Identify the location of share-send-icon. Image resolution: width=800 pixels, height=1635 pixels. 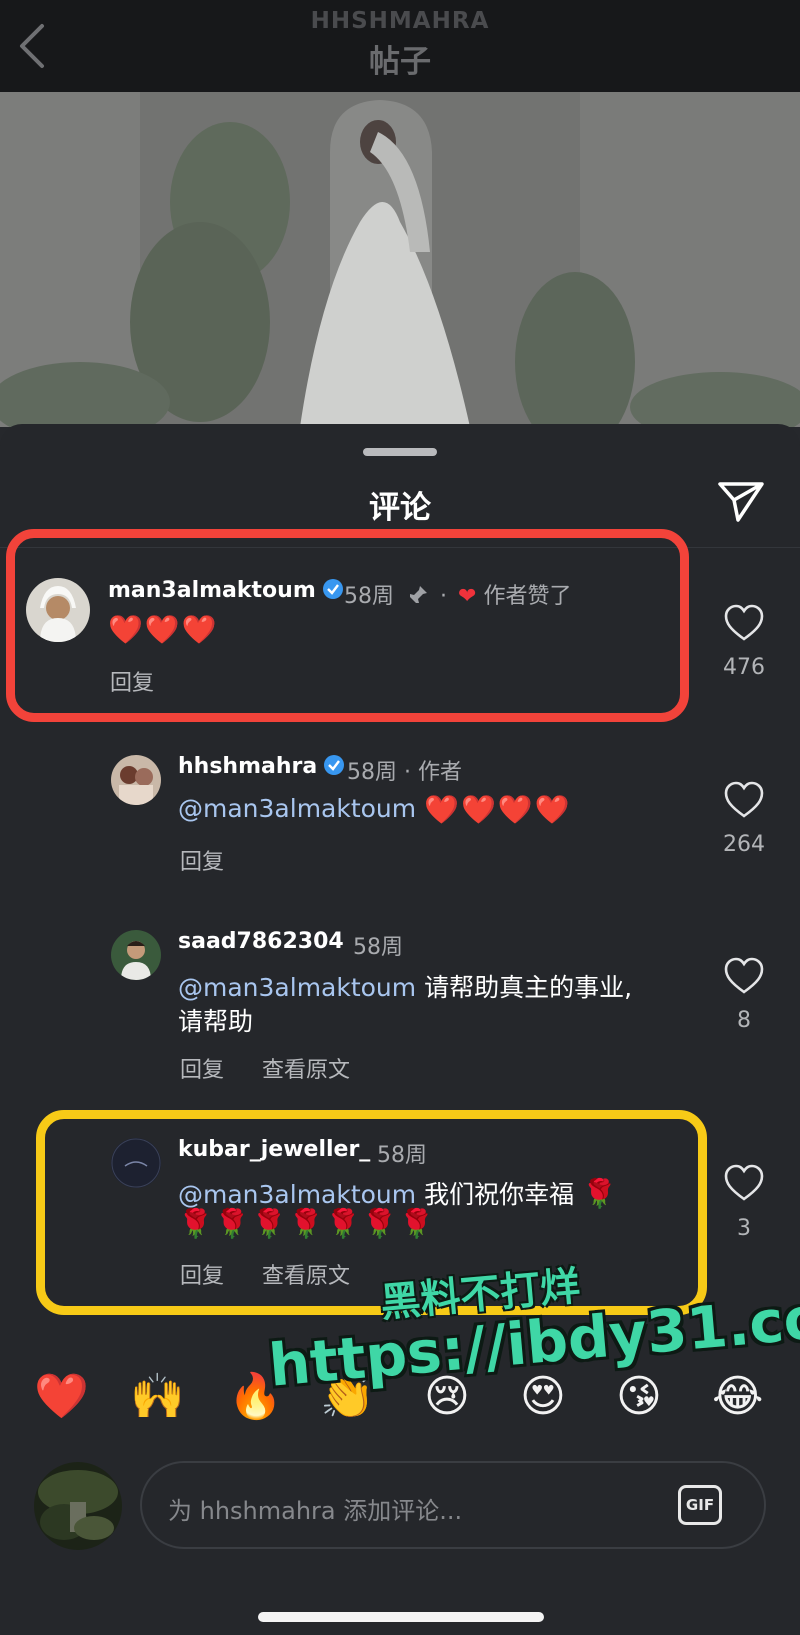
(741, 501).